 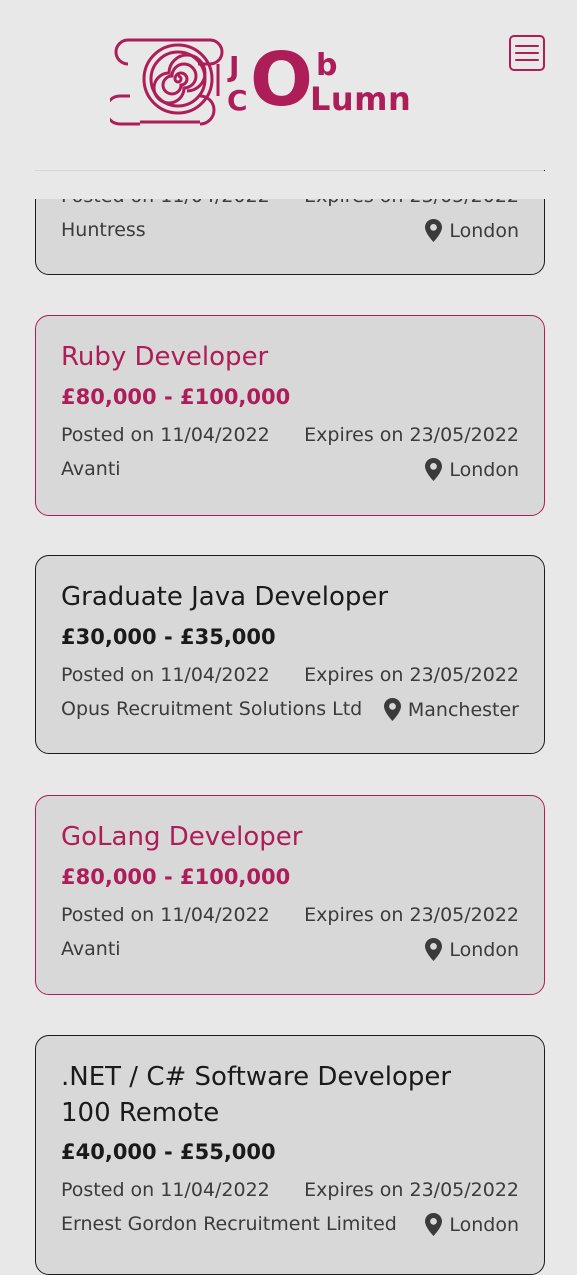 What do you see at coordinates (237, 100) in the screenshot?
I see `logo-letter: C` at bounding box center [237, 100].